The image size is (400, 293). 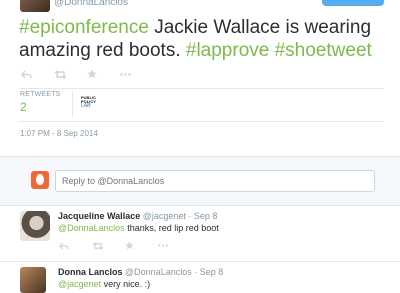 I want to click on retweeter-avatar: PUBLIC POLICY LAB, so click(x=90, y=103).